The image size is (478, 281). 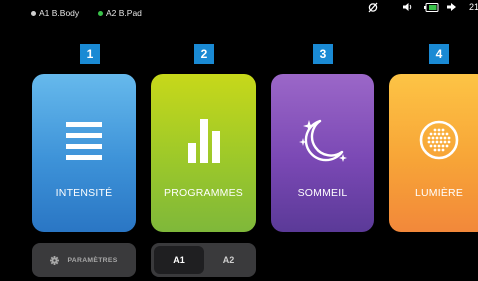 I want to click on menu-number-3: 3, so click(x=323, y=54).